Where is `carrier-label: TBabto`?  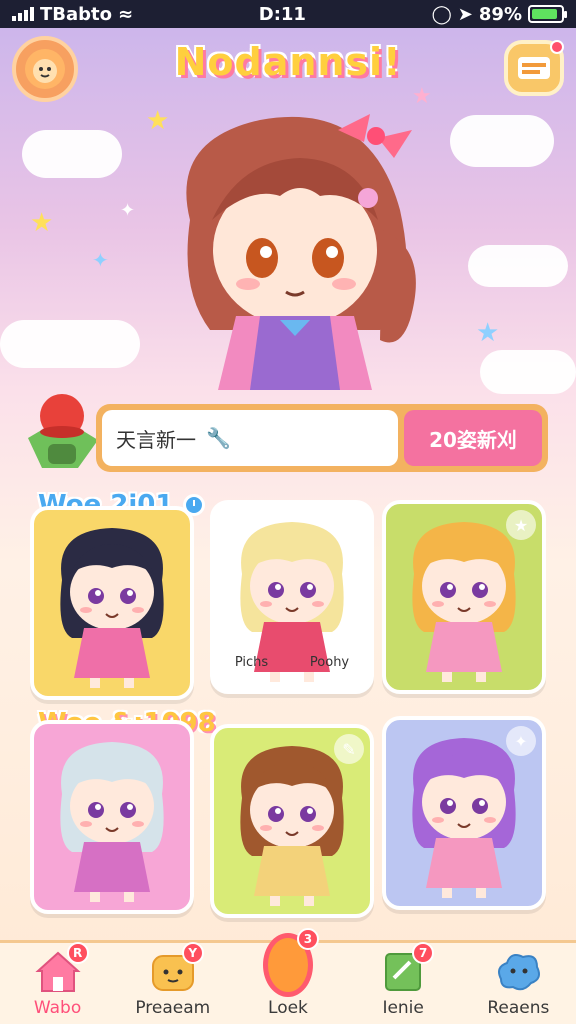
carrier-label: TBabto is located at coordinates (76, 14).